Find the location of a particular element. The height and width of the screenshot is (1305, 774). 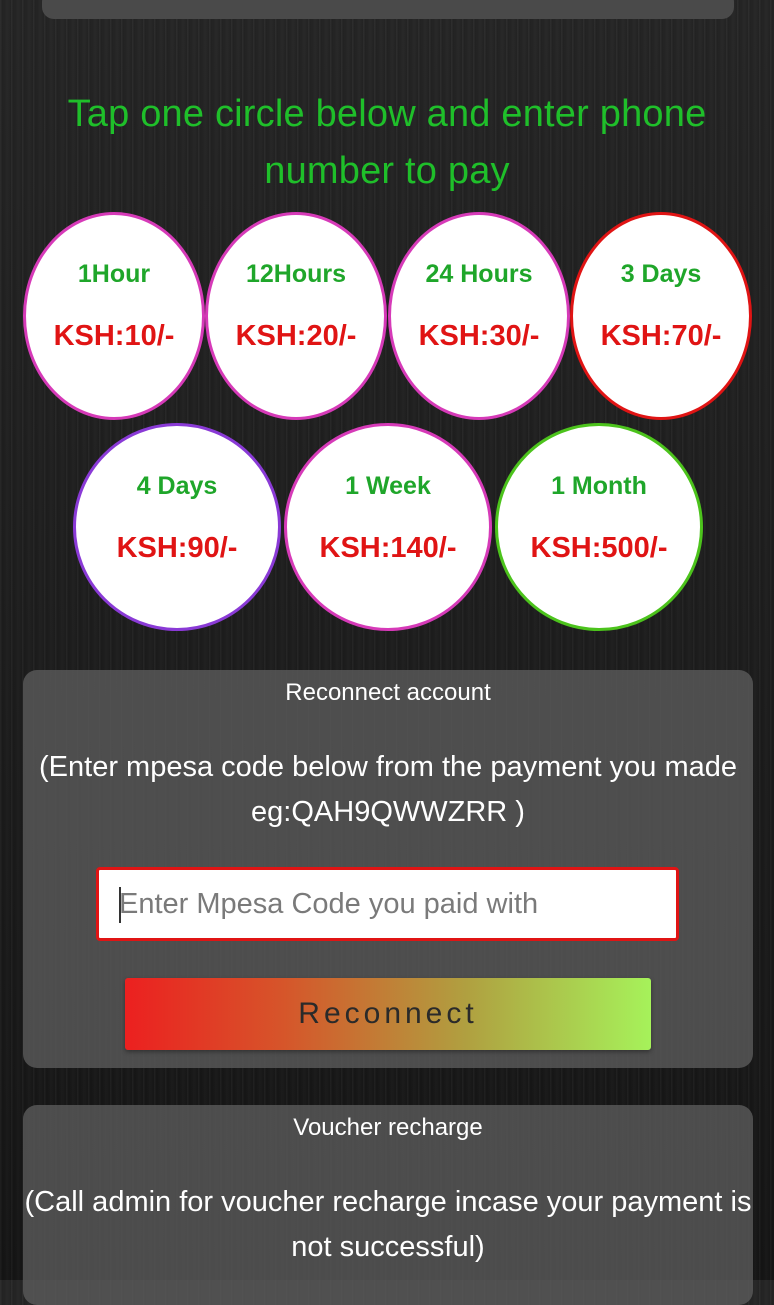

plan-price: KSH:20/- is located at coordinates (296, 336).